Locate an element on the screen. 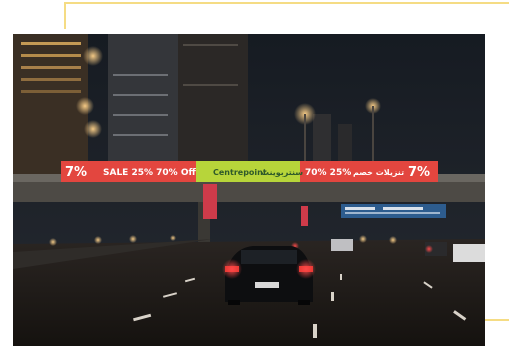 Image resolution: width=509 pixels, height=348 pixels. decorative-frame-bottom is located at coordinates (497, 320).